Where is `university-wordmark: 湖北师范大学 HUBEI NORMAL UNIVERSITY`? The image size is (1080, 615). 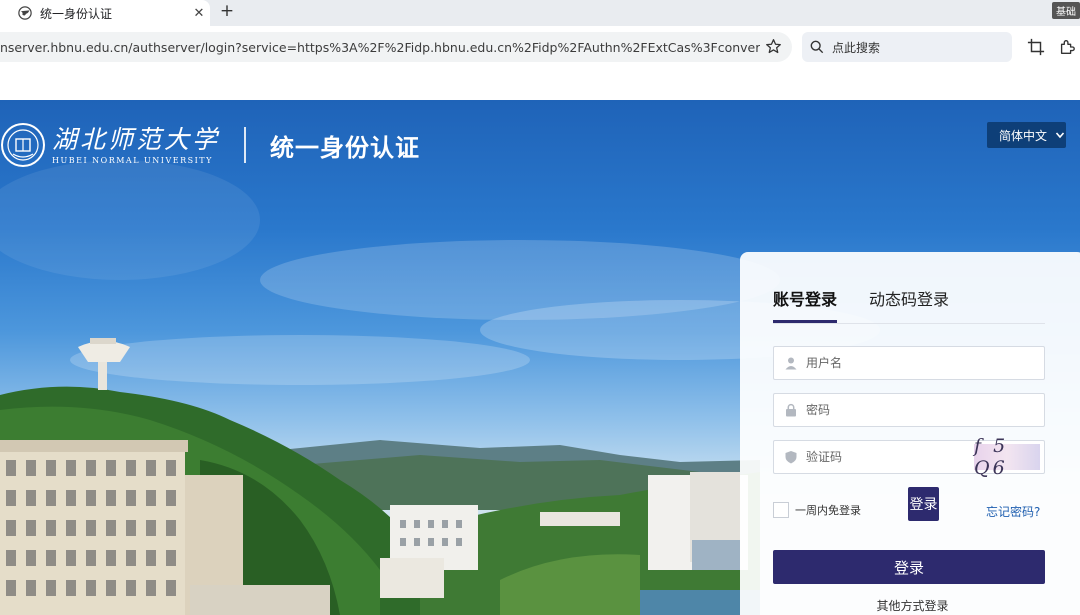 university-wordmark: 湖北师范大学 HUBEI NORMAL UNIVERSITY is located at coordinates (136, 144).